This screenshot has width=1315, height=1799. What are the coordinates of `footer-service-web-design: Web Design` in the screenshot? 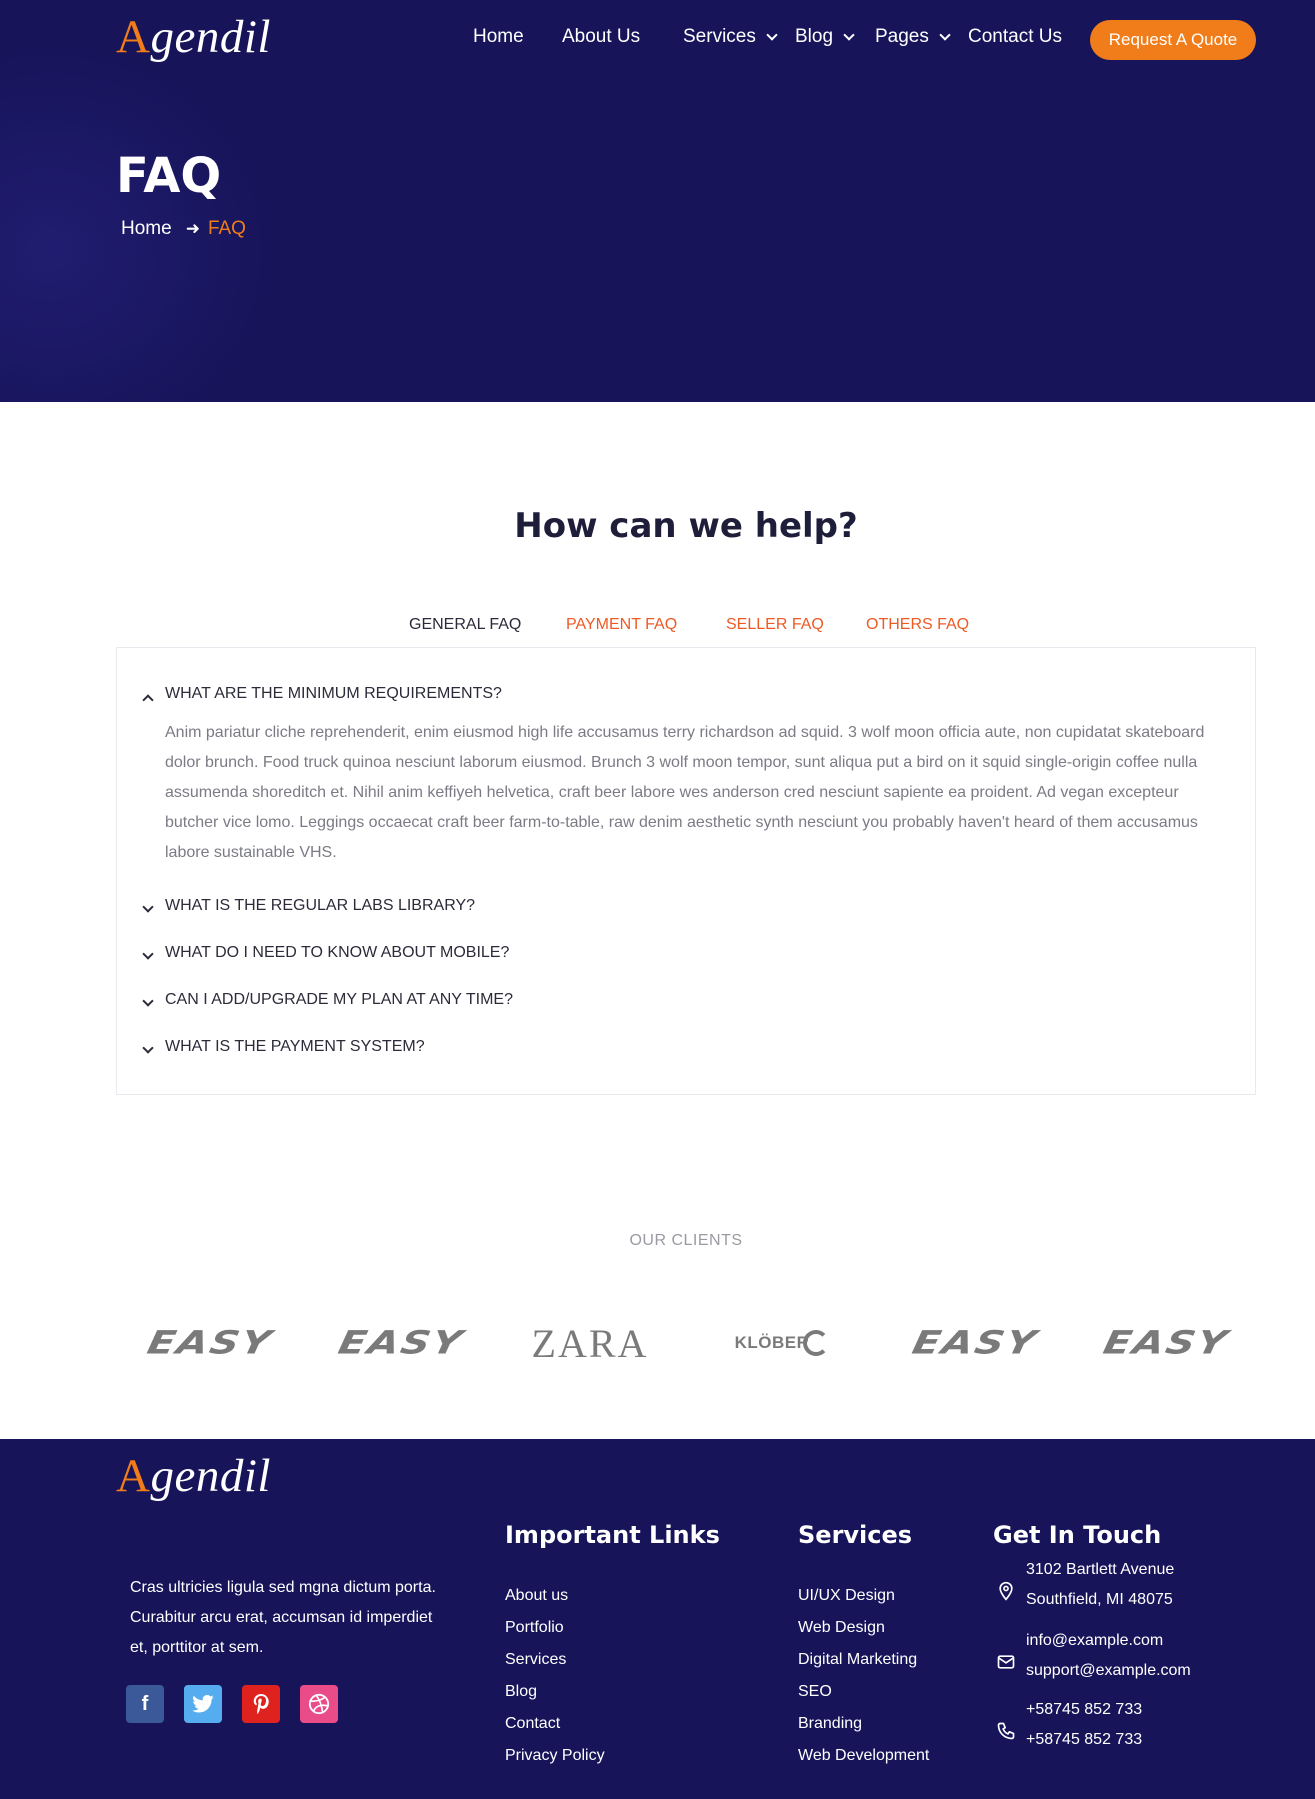 It's located at (841, 1628).